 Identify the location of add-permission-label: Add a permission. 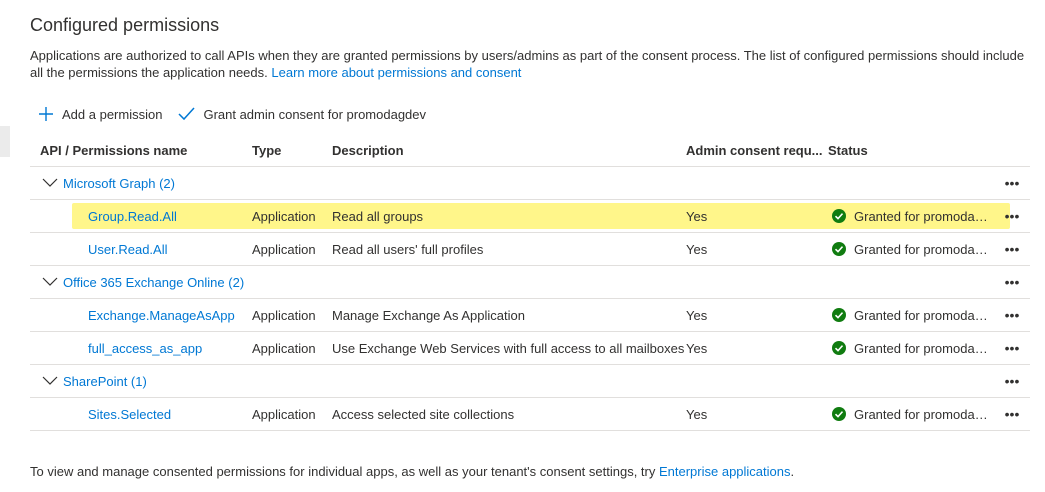
(112, 114).